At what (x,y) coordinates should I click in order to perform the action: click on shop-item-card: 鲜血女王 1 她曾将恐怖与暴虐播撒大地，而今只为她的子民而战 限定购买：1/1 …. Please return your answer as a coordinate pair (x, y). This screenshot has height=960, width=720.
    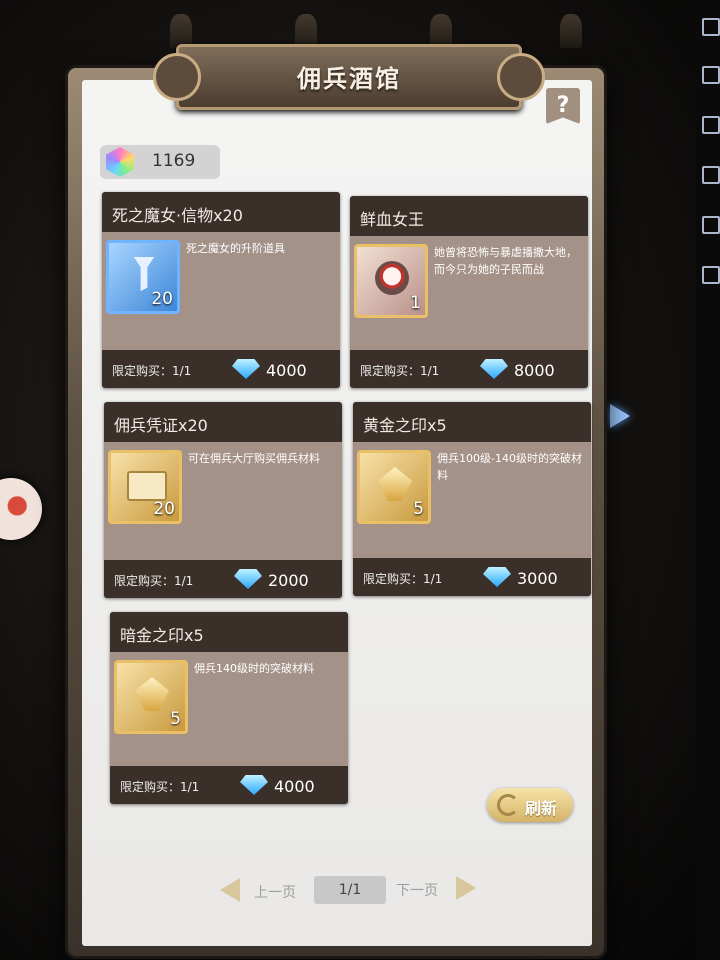
    Looking at the image, I should click on (469, 292).